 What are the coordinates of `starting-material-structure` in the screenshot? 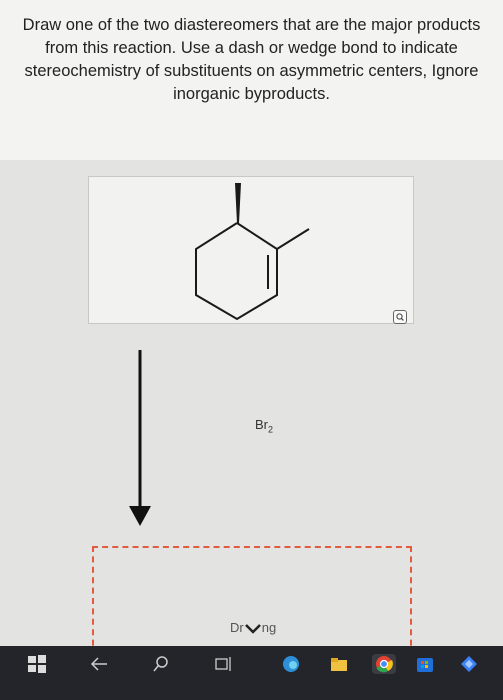 It's located at (252, 252).